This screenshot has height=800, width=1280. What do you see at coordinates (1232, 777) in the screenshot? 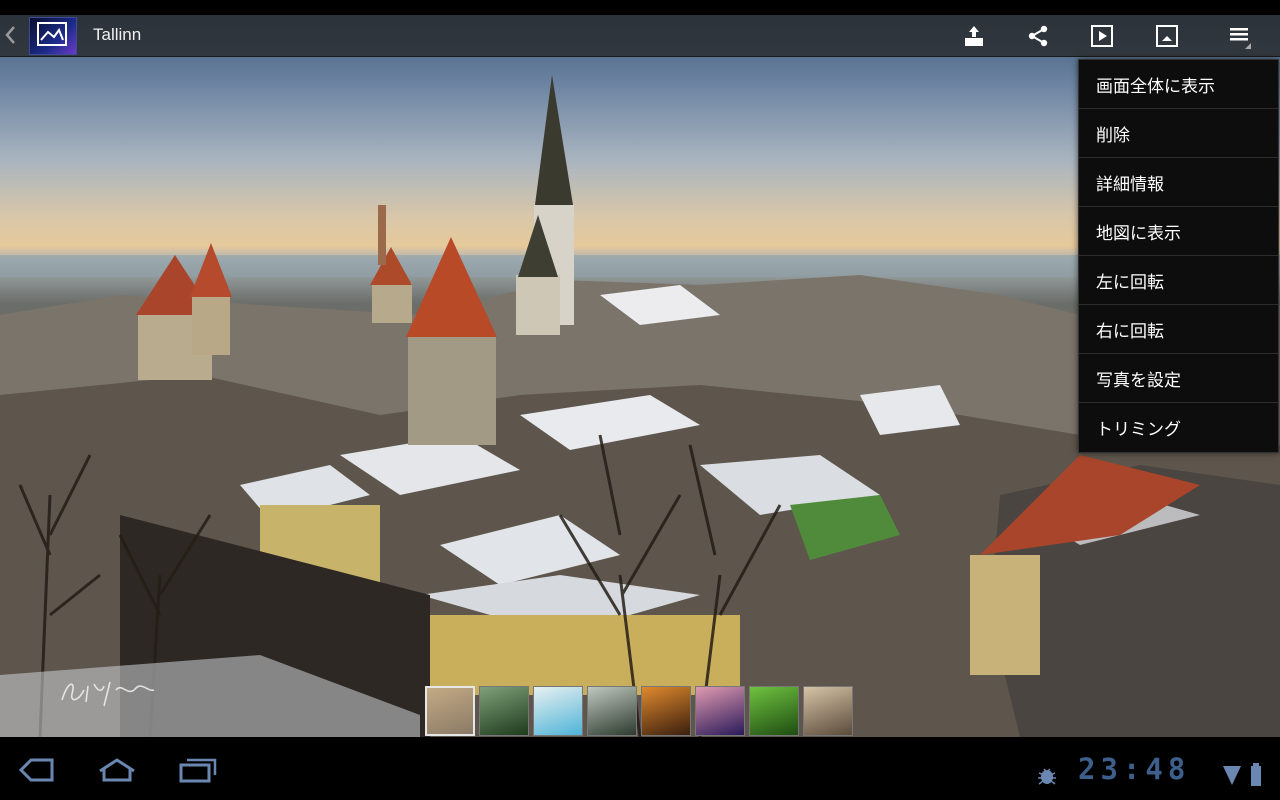
I see `wifi-signal-icon` at bounding box center [1232, 777].